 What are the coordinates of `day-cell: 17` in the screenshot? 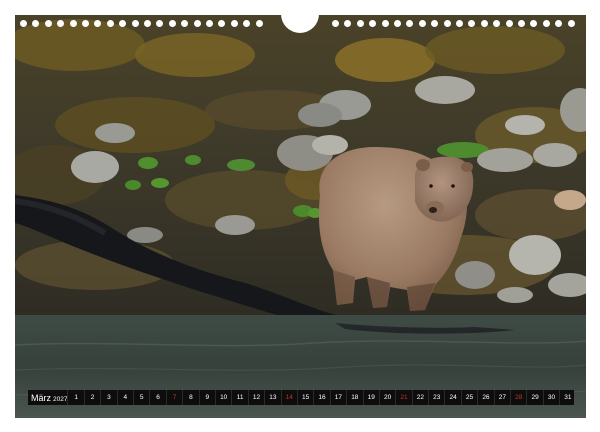 It's located at (337, 397).